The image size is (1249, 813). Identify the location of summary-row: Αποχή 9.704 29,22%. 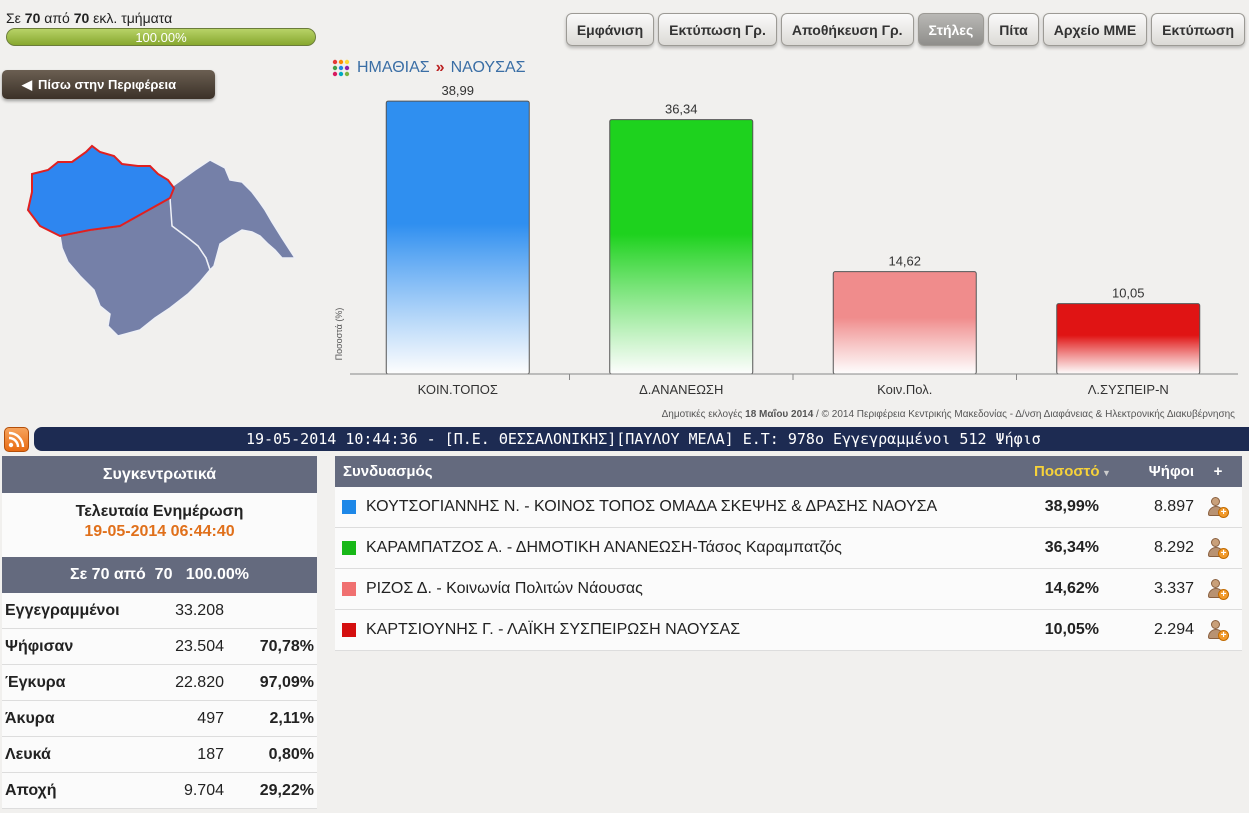
(159, 791).